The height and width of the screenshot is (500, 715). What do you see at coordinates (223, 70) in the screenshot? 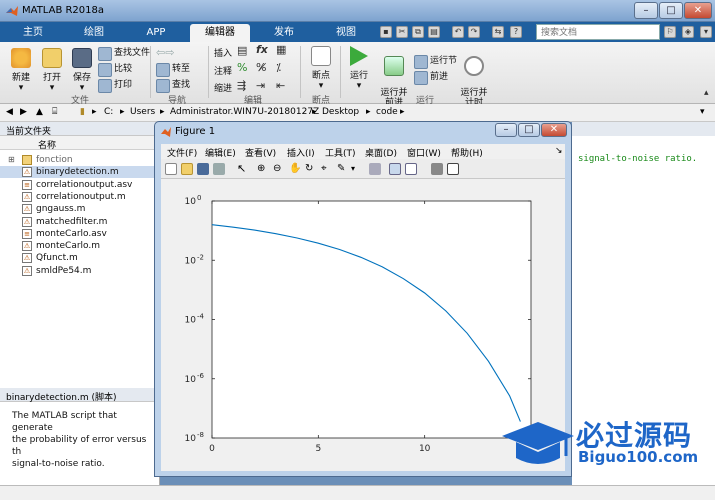
I see `comment-button: 注释` at bounding box center [223, 70].